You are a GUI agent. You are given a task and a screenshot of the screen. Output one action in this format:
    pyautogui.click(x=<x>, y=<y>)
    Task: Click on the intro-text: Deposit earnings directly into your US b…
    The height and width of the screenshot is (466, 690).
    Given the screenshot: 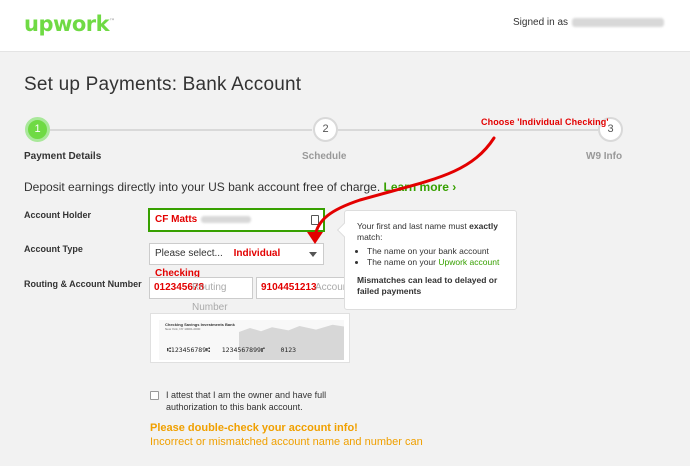 What is the action you would take?
    pyautogui.click(x=240, y=187)
    